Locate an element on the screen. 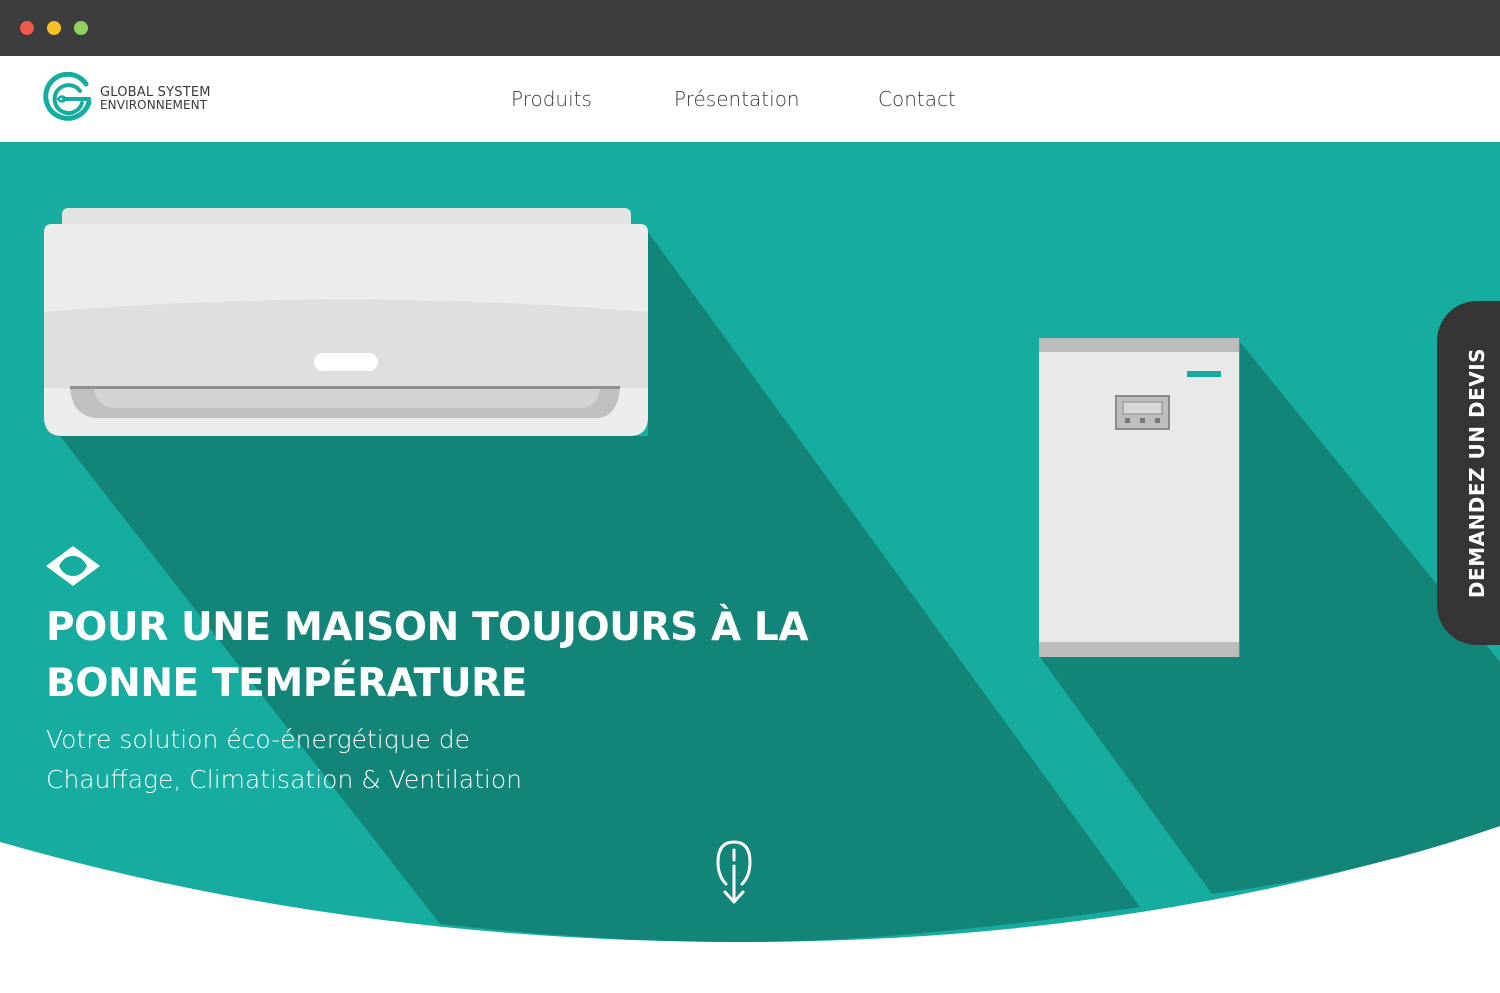 The height and width of the screenshot is (993, 1500). nav-link-produits: Produits is located at coordinates (551, 99).